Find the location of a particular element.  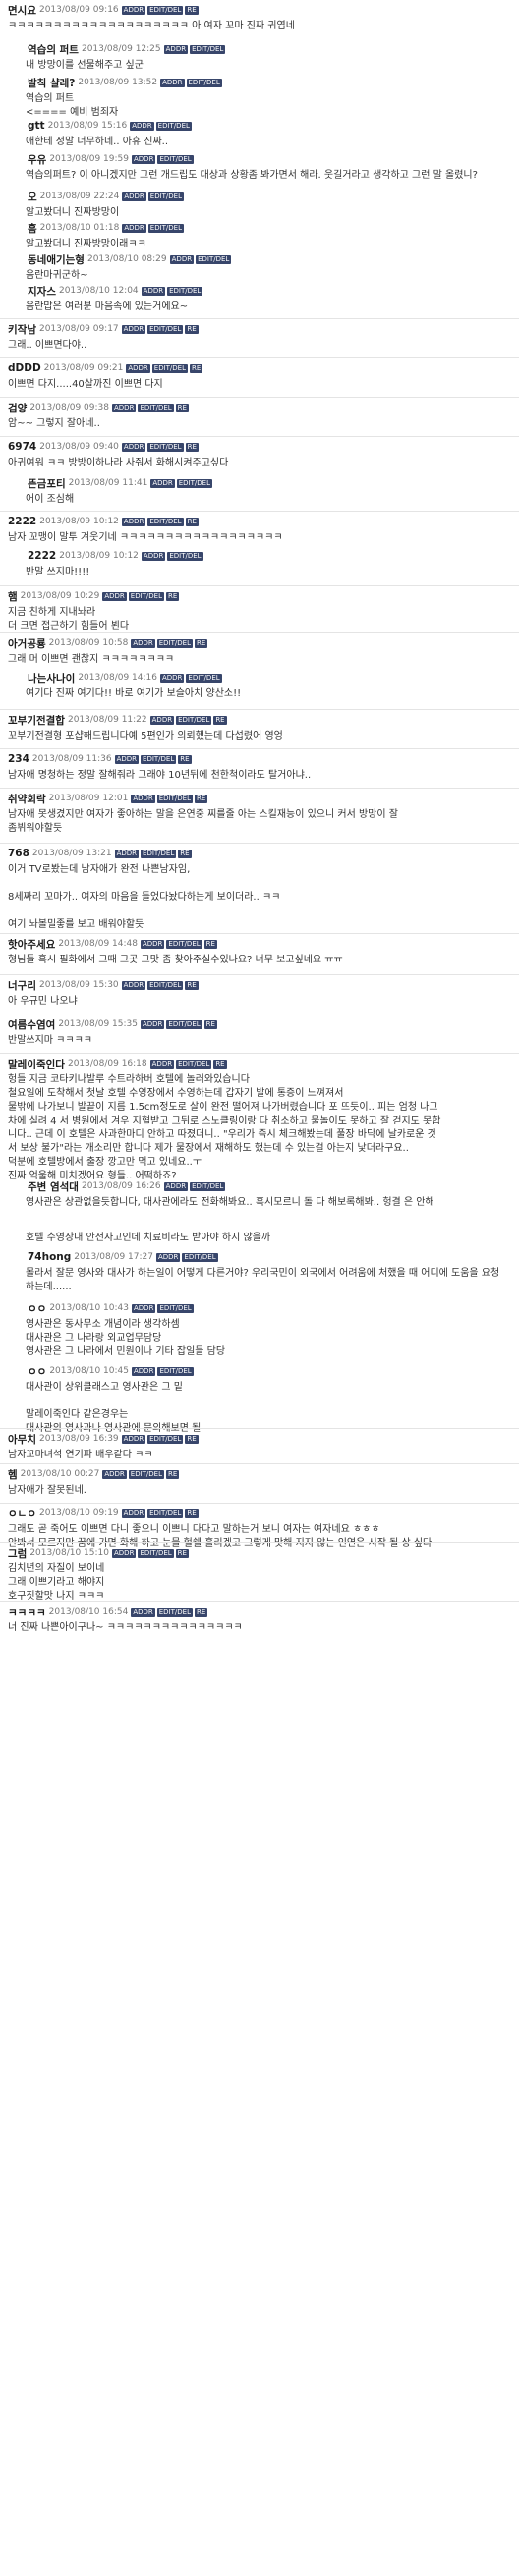

comment-author: 그럼 is located at coordinates (17, 1553).